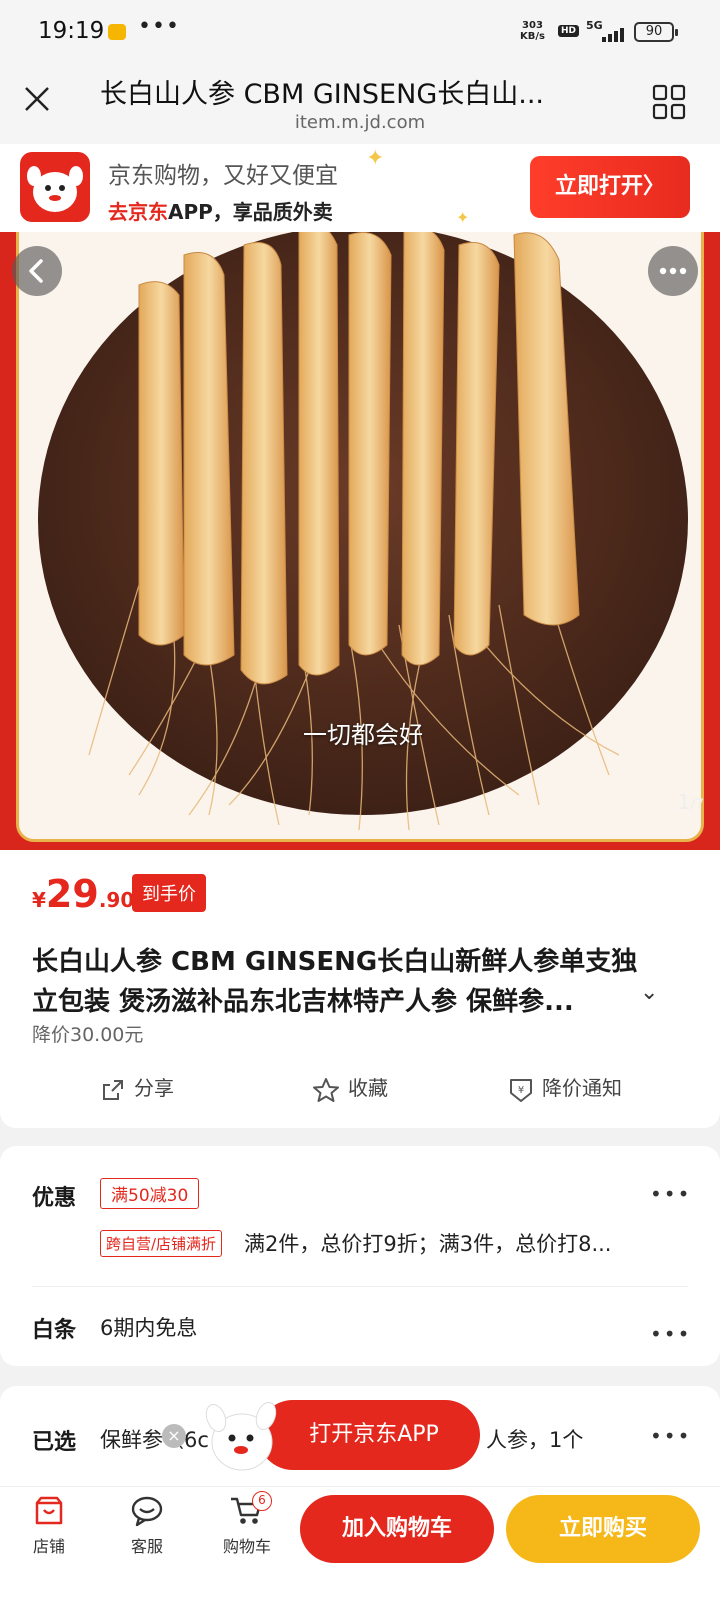  What do you see at coordinates (72, 894) in the screenshot?
I see `price-integer: 29` at bounding box center [72, 894].